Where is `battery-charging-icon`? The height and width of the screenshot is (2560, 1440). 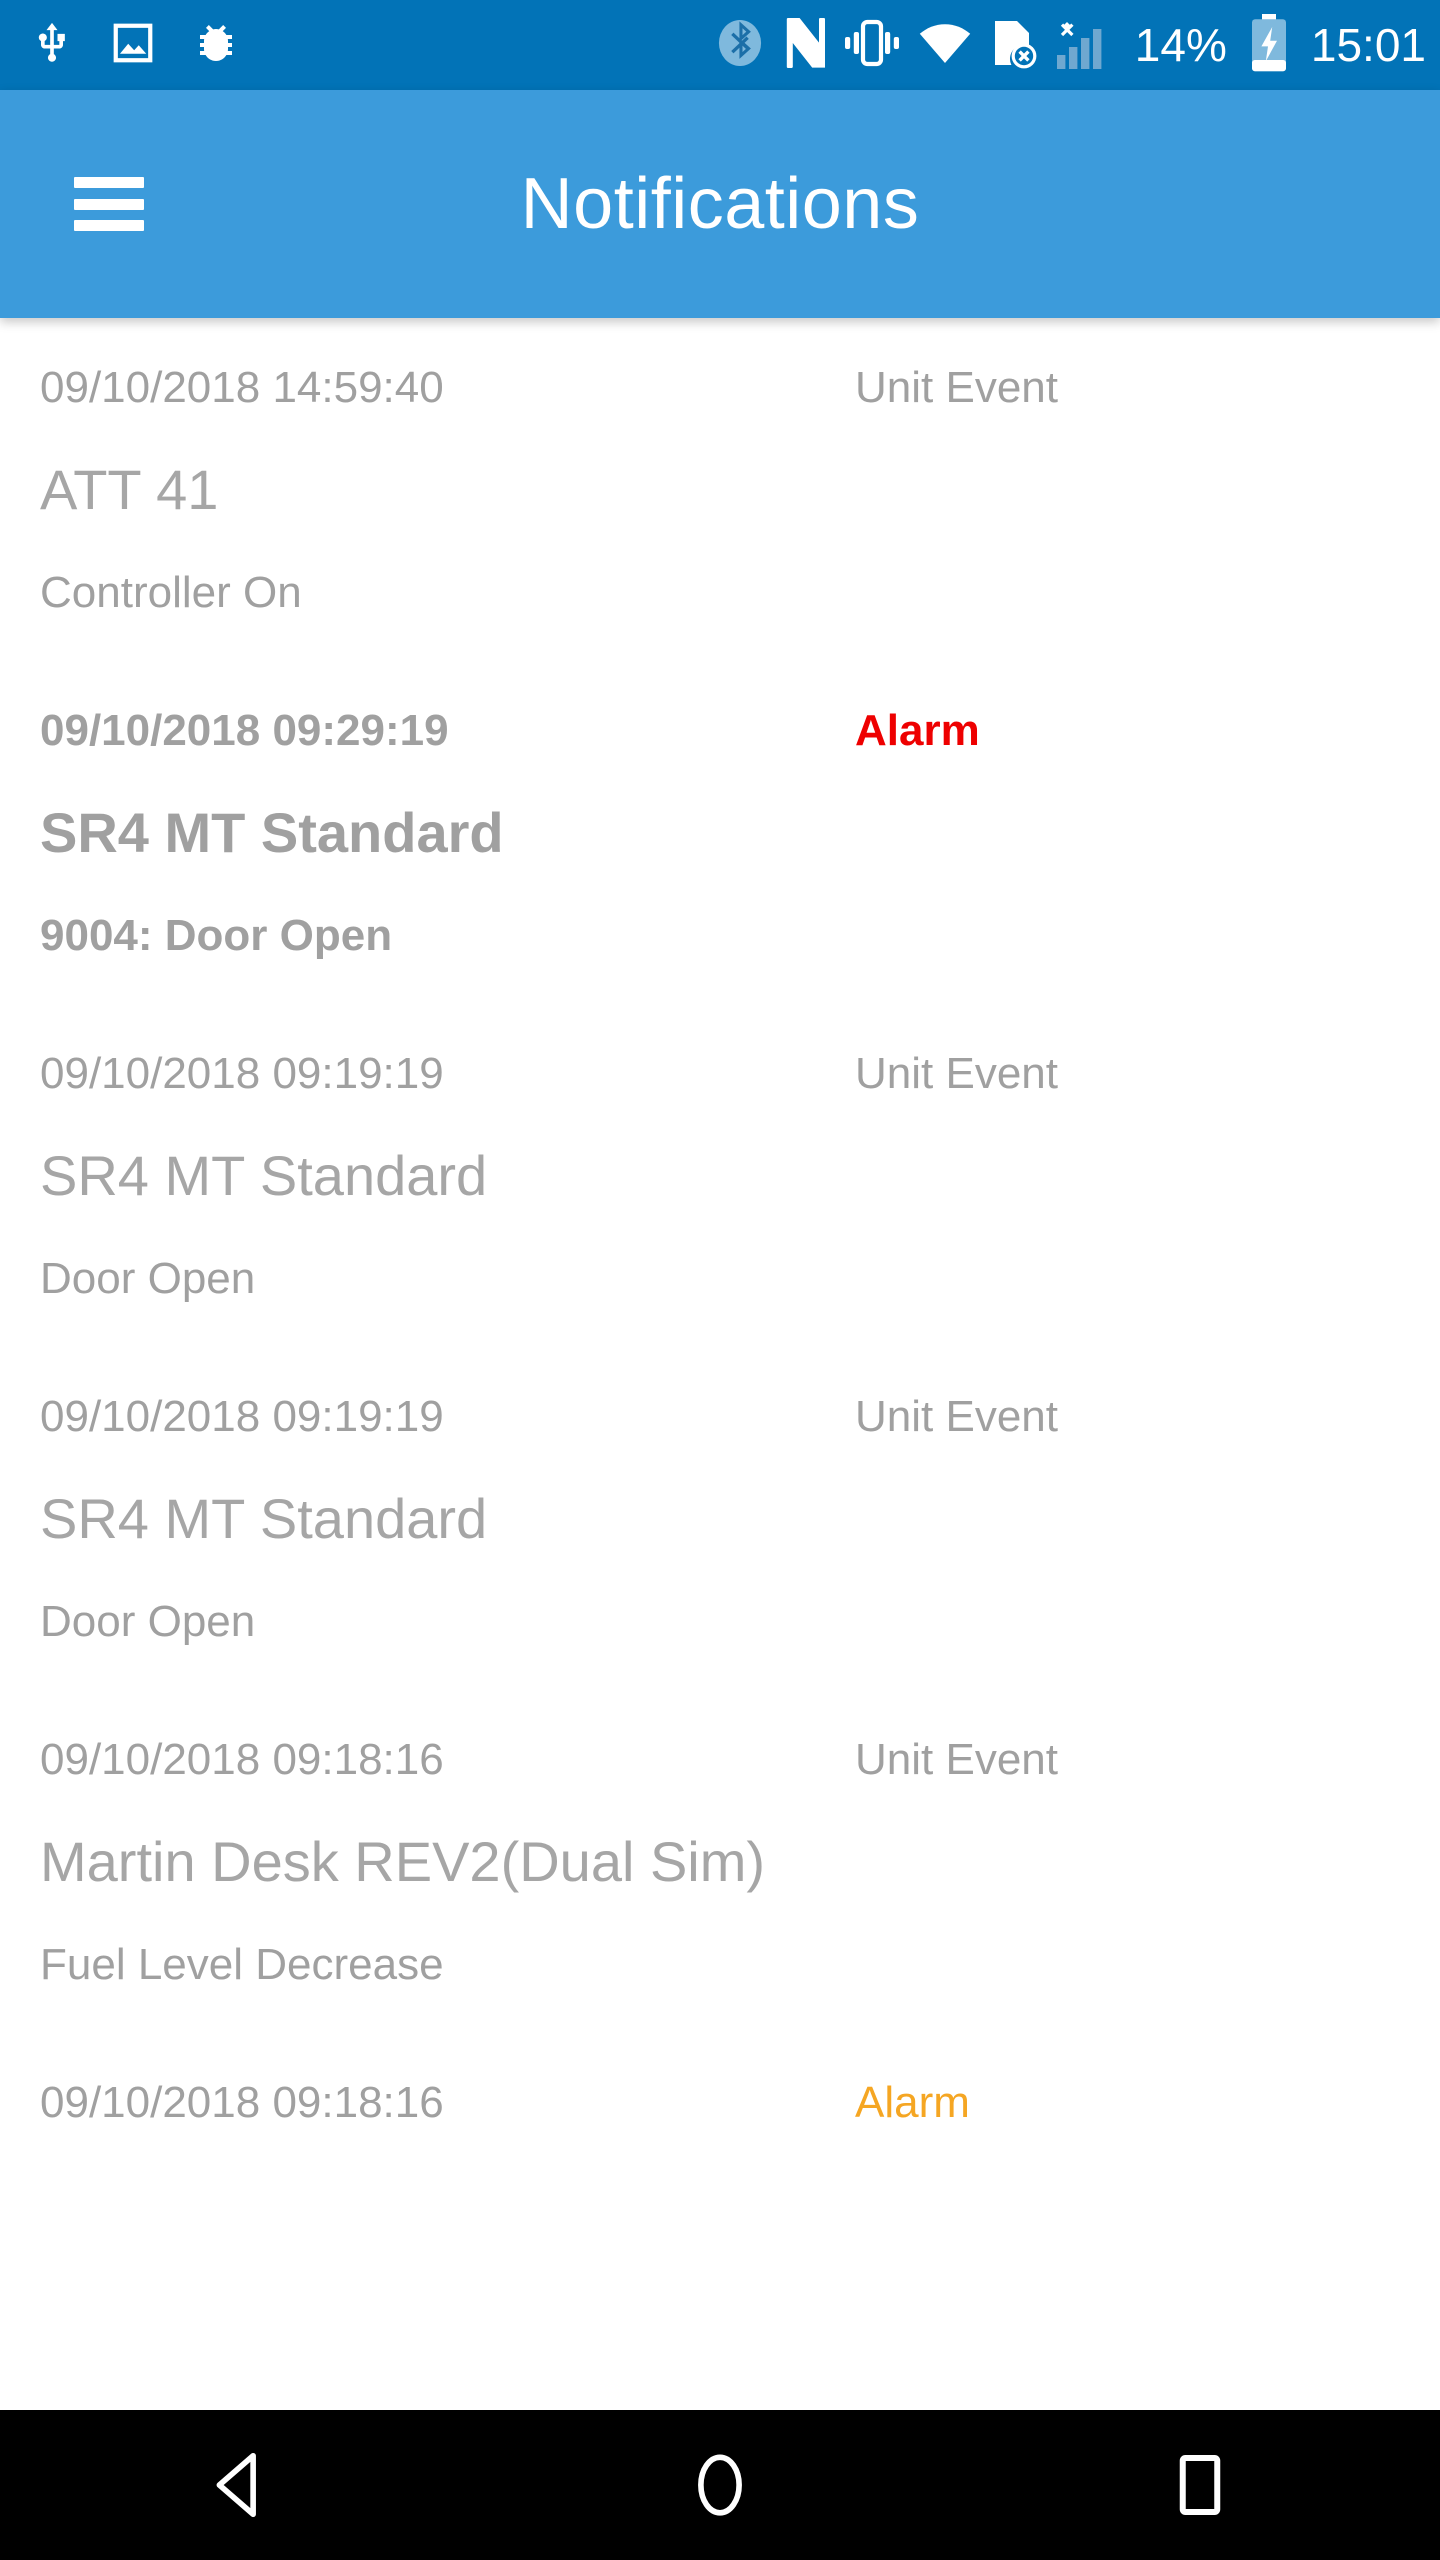 battery-charging-icon is located at coordinates (1269, 45).